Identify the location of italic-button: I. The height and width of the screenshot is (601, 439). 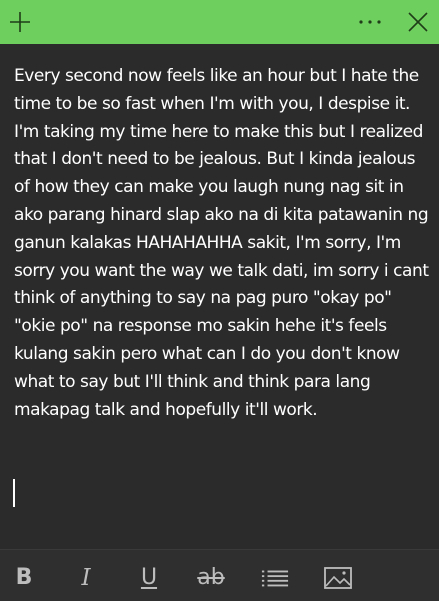
(86, 578).